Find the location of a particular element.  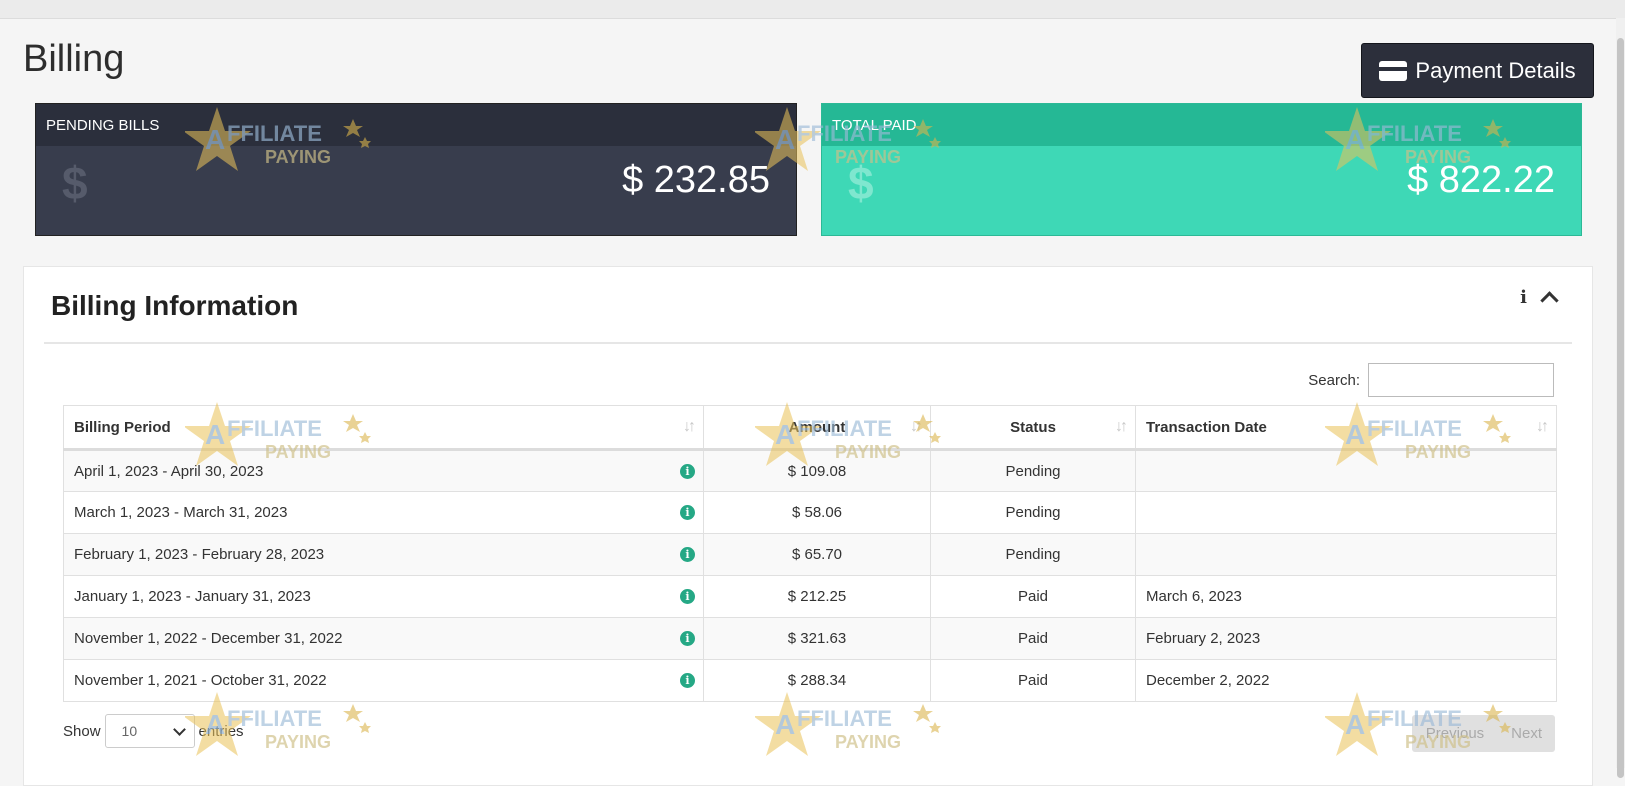

browser-top-strip is located at coordinates (812, 9).